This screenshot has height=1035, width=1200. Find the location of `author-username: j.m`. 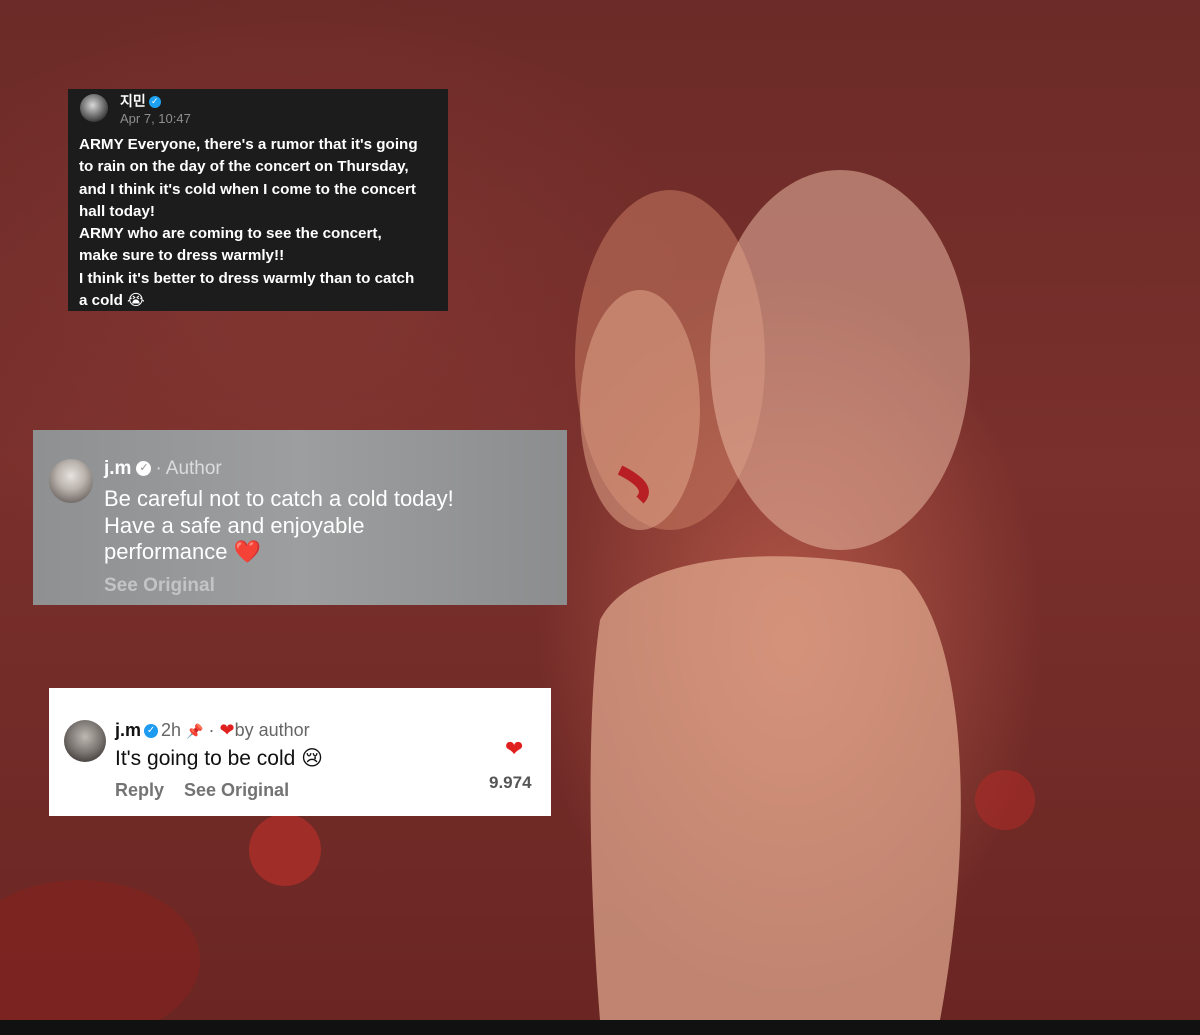

author-username: j.m is located at coordinates (117, 468).